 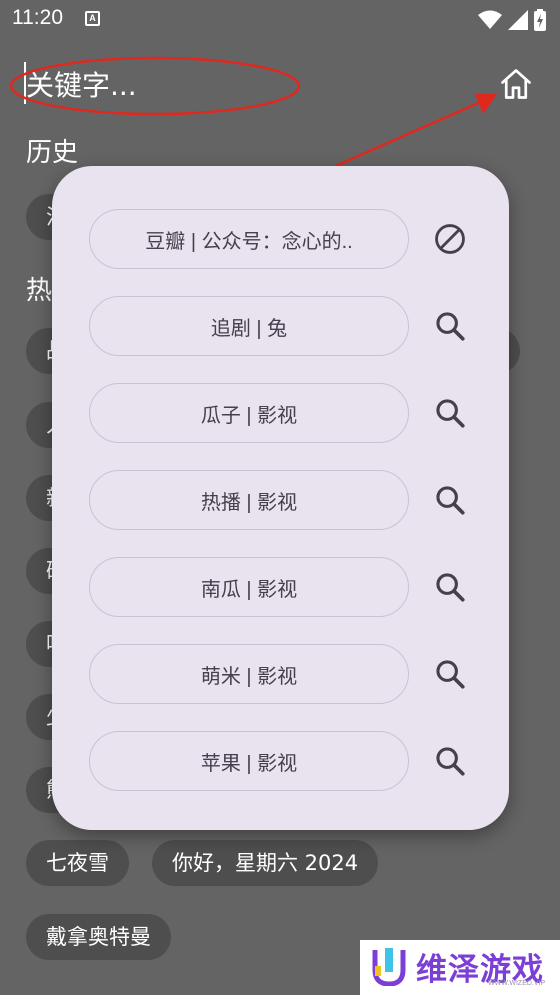 I want to click on status-bar: 11:20 A, so click(x=280, y=19).